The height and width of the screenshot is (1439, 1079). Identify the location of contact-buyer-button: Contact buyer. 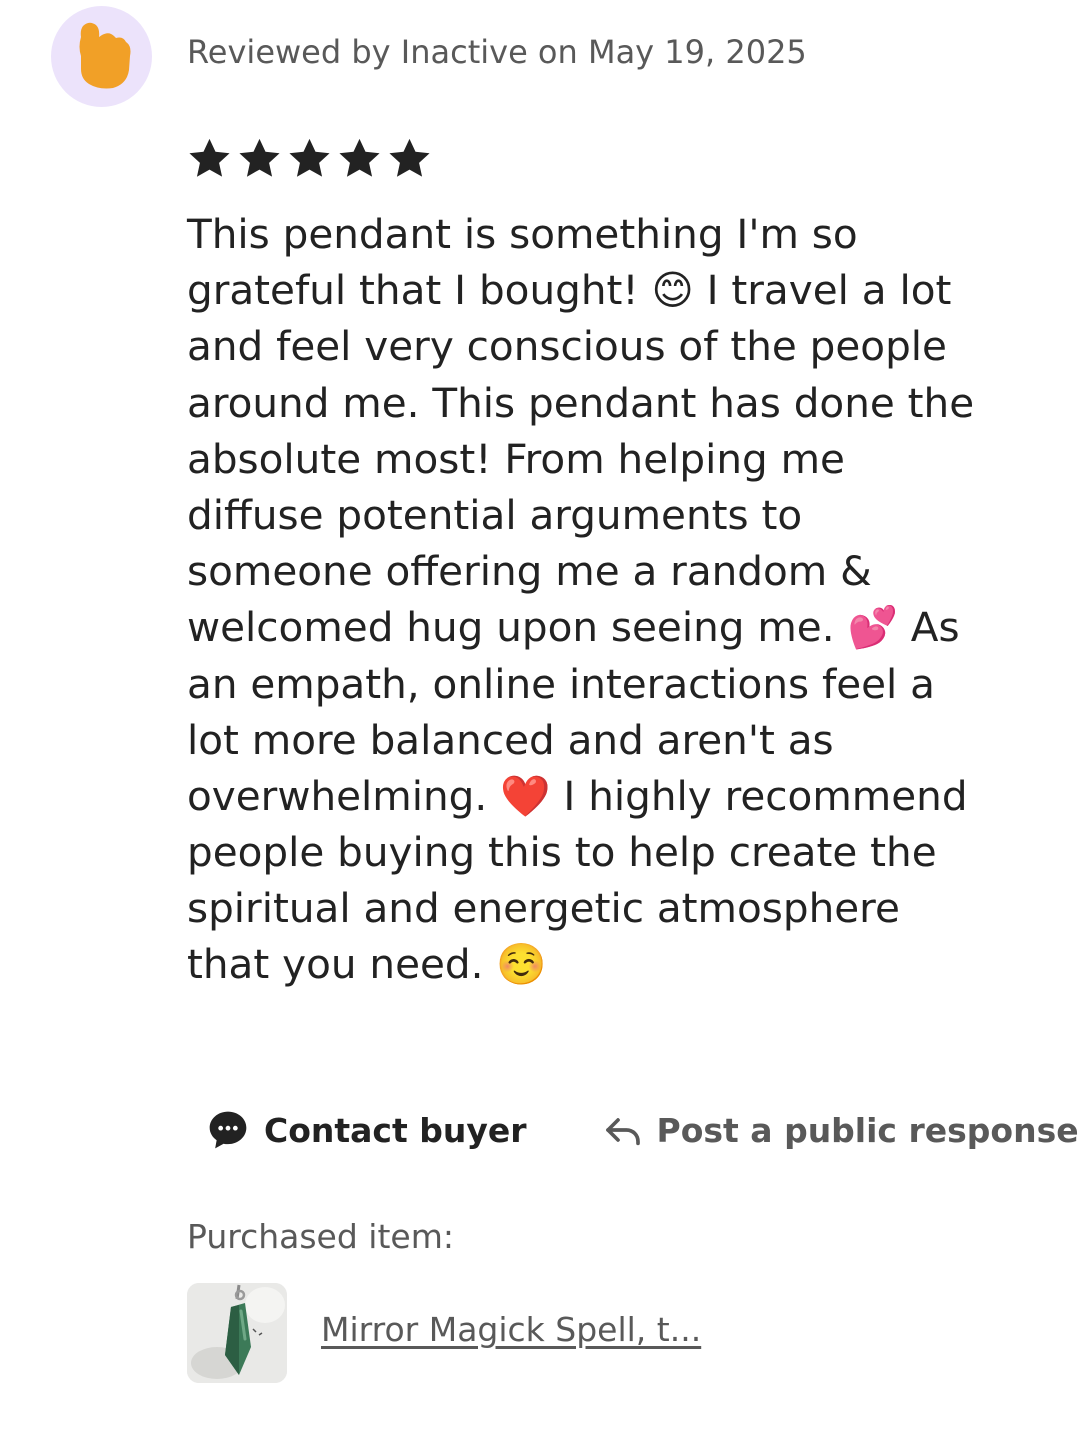
(366, 1130).